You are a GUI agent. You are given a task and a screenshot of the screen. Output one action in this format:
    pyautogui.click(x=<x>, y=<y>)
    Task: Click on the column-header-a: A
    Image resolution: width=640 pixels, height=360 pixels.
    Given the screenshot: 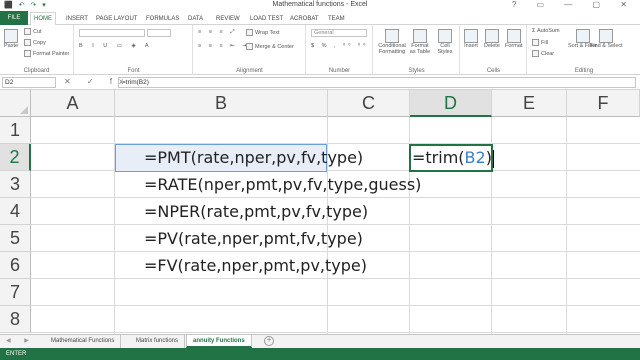 What is the action you would take?
    pyautogui.click(x=73, y=103)
    